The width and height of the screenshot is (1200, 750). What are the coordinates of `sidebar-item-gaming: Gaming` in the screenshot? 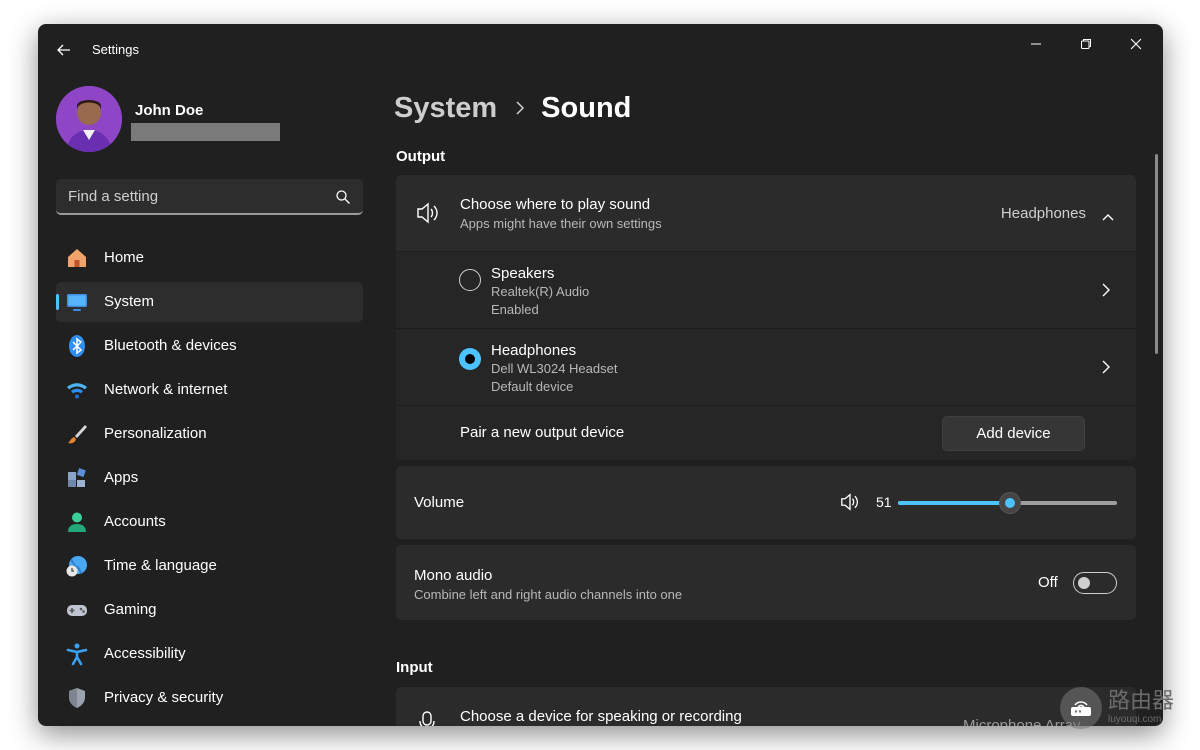 It's located at (209, 610).